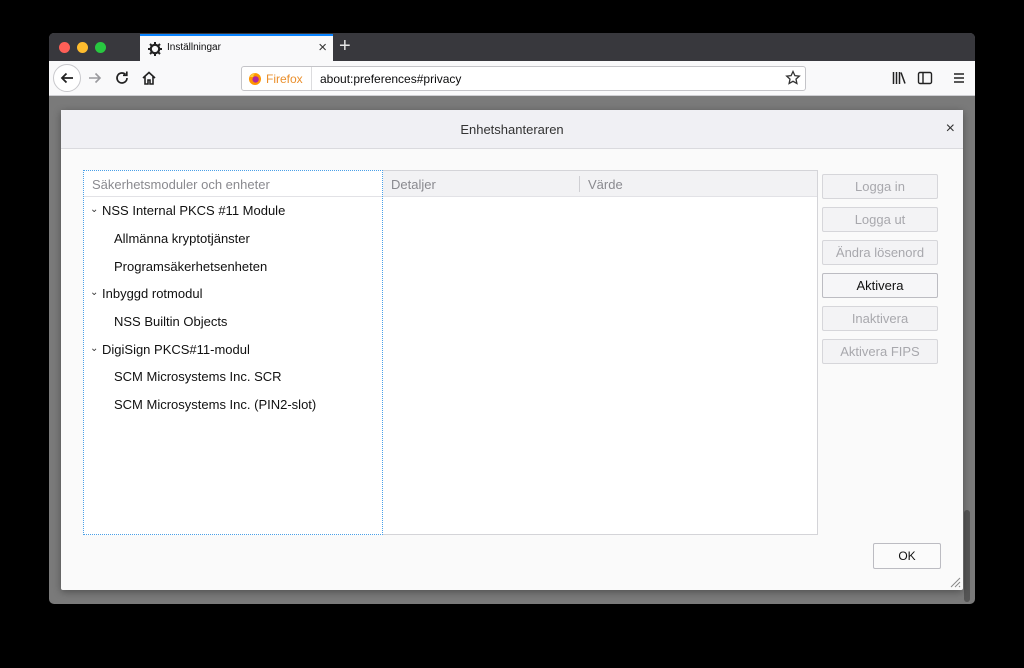  What do you see at coordinates (82, 47) in the screenshot?
I see `window-minimize-button` at bounding box center [82, 47].